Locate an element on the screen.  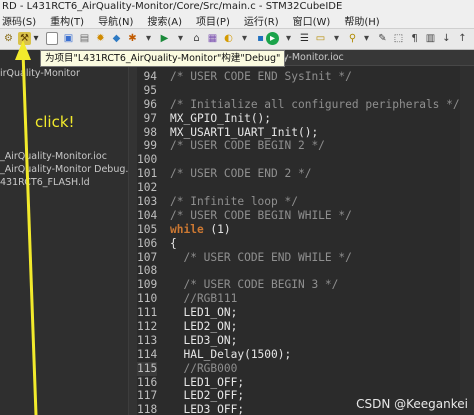
code-line: 97 MX_GPIO_Init(); is located at coordinates (204, 118).